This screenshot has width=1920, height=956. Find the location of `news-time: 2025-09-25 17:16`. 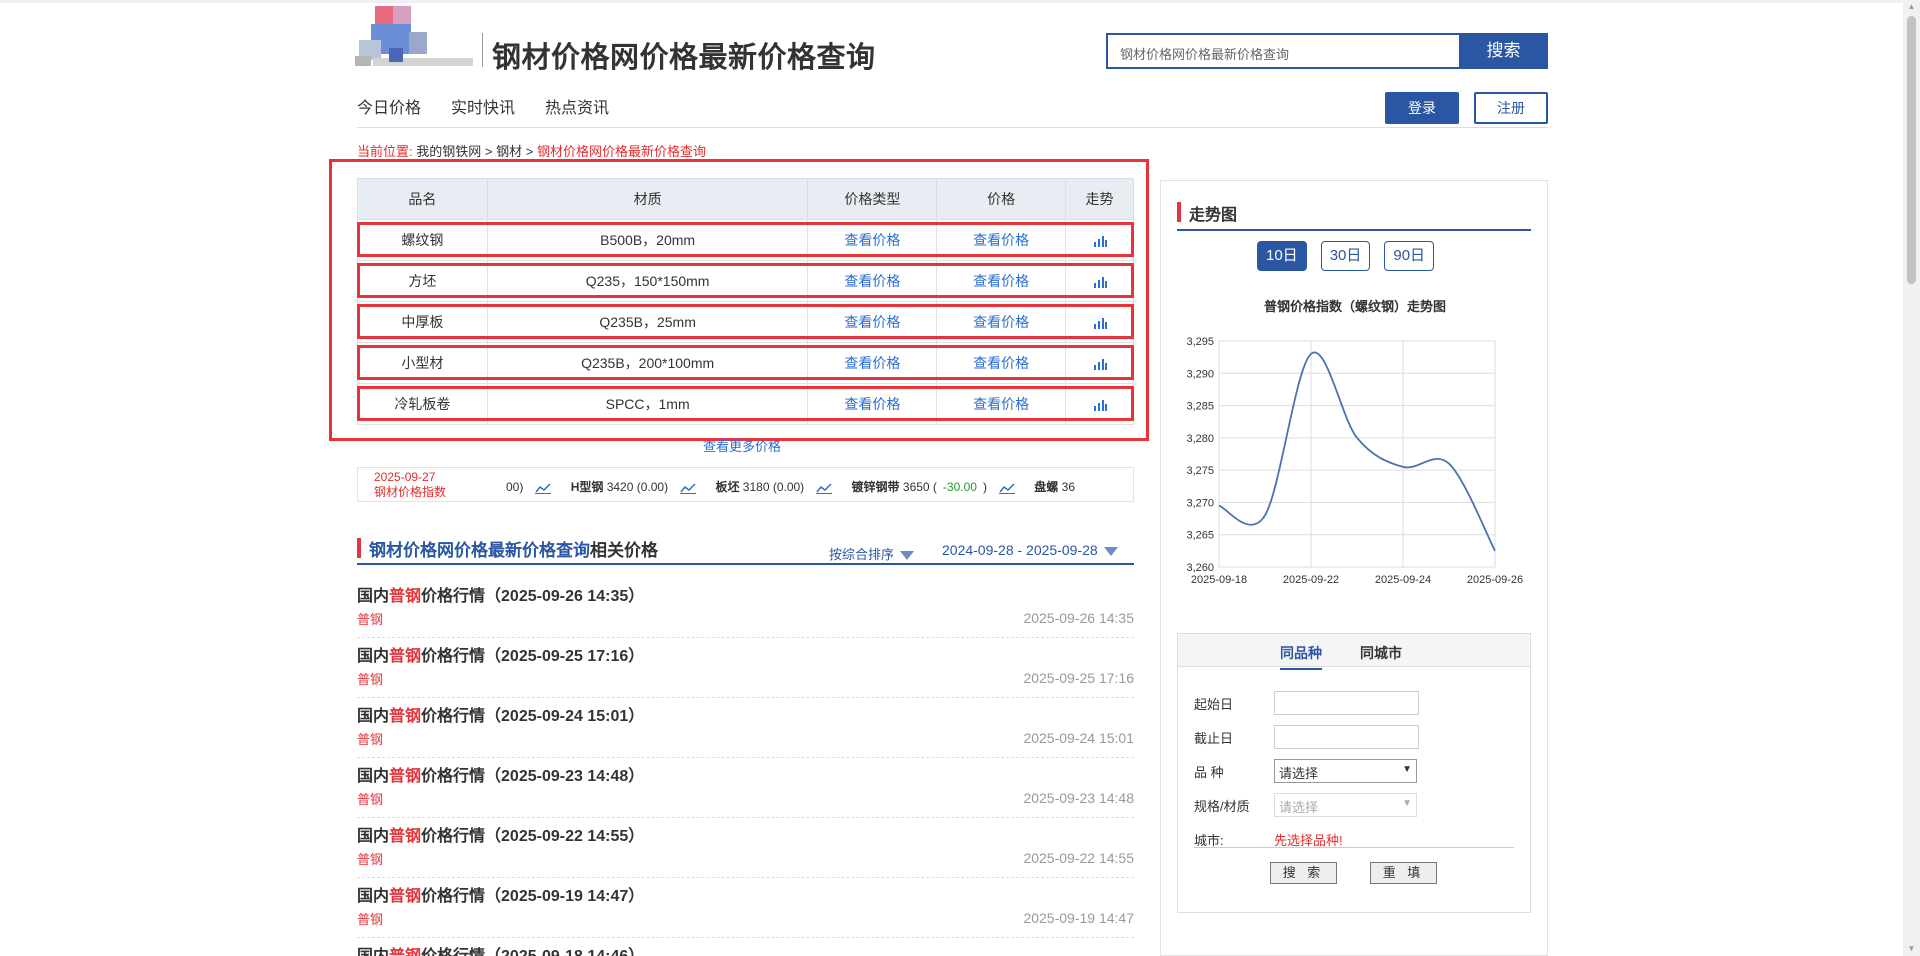

news-time: 2025-09-25 17:16 is located at coordinates (1078, 678).